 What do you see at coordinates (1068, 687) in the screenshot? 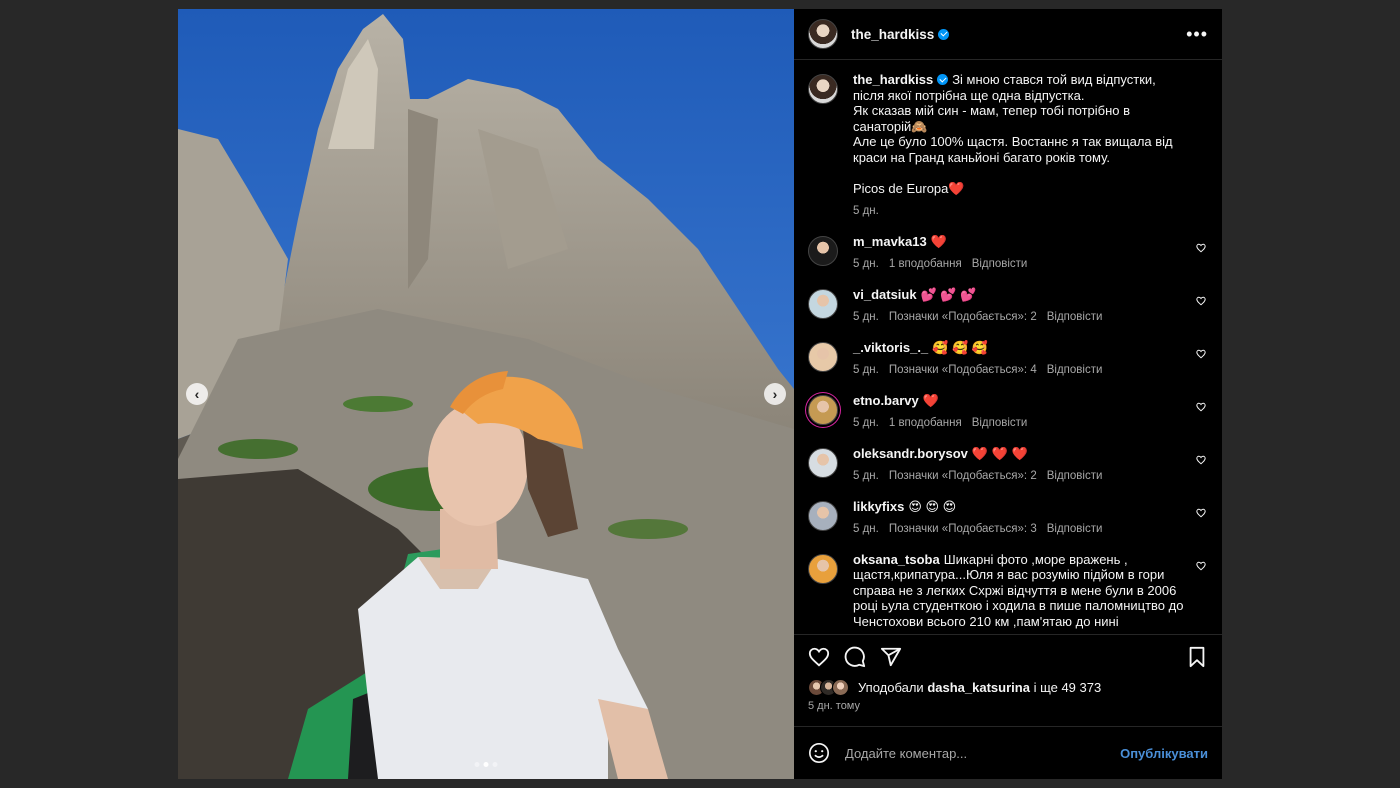
I see `likes-count: і ще 49 373` at bounding box center [1068, 687].